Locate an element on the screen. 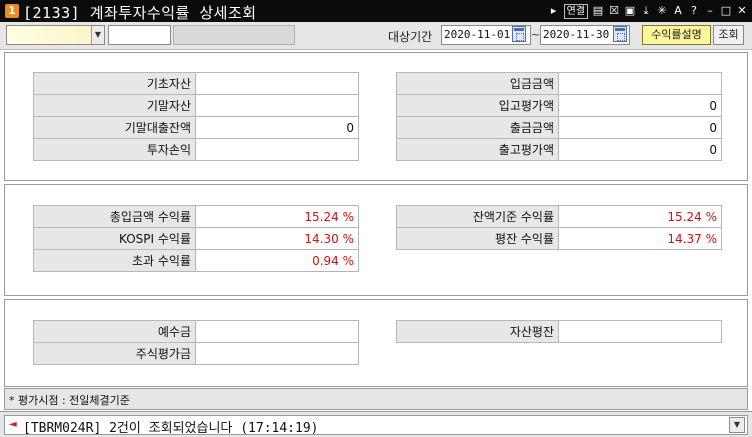 The width and height of the screenshot is (752, 437). asset-table-left: 기초자산 기말자산 기말대출잔액 0 투자손익 is located at coordinates (196, 116).